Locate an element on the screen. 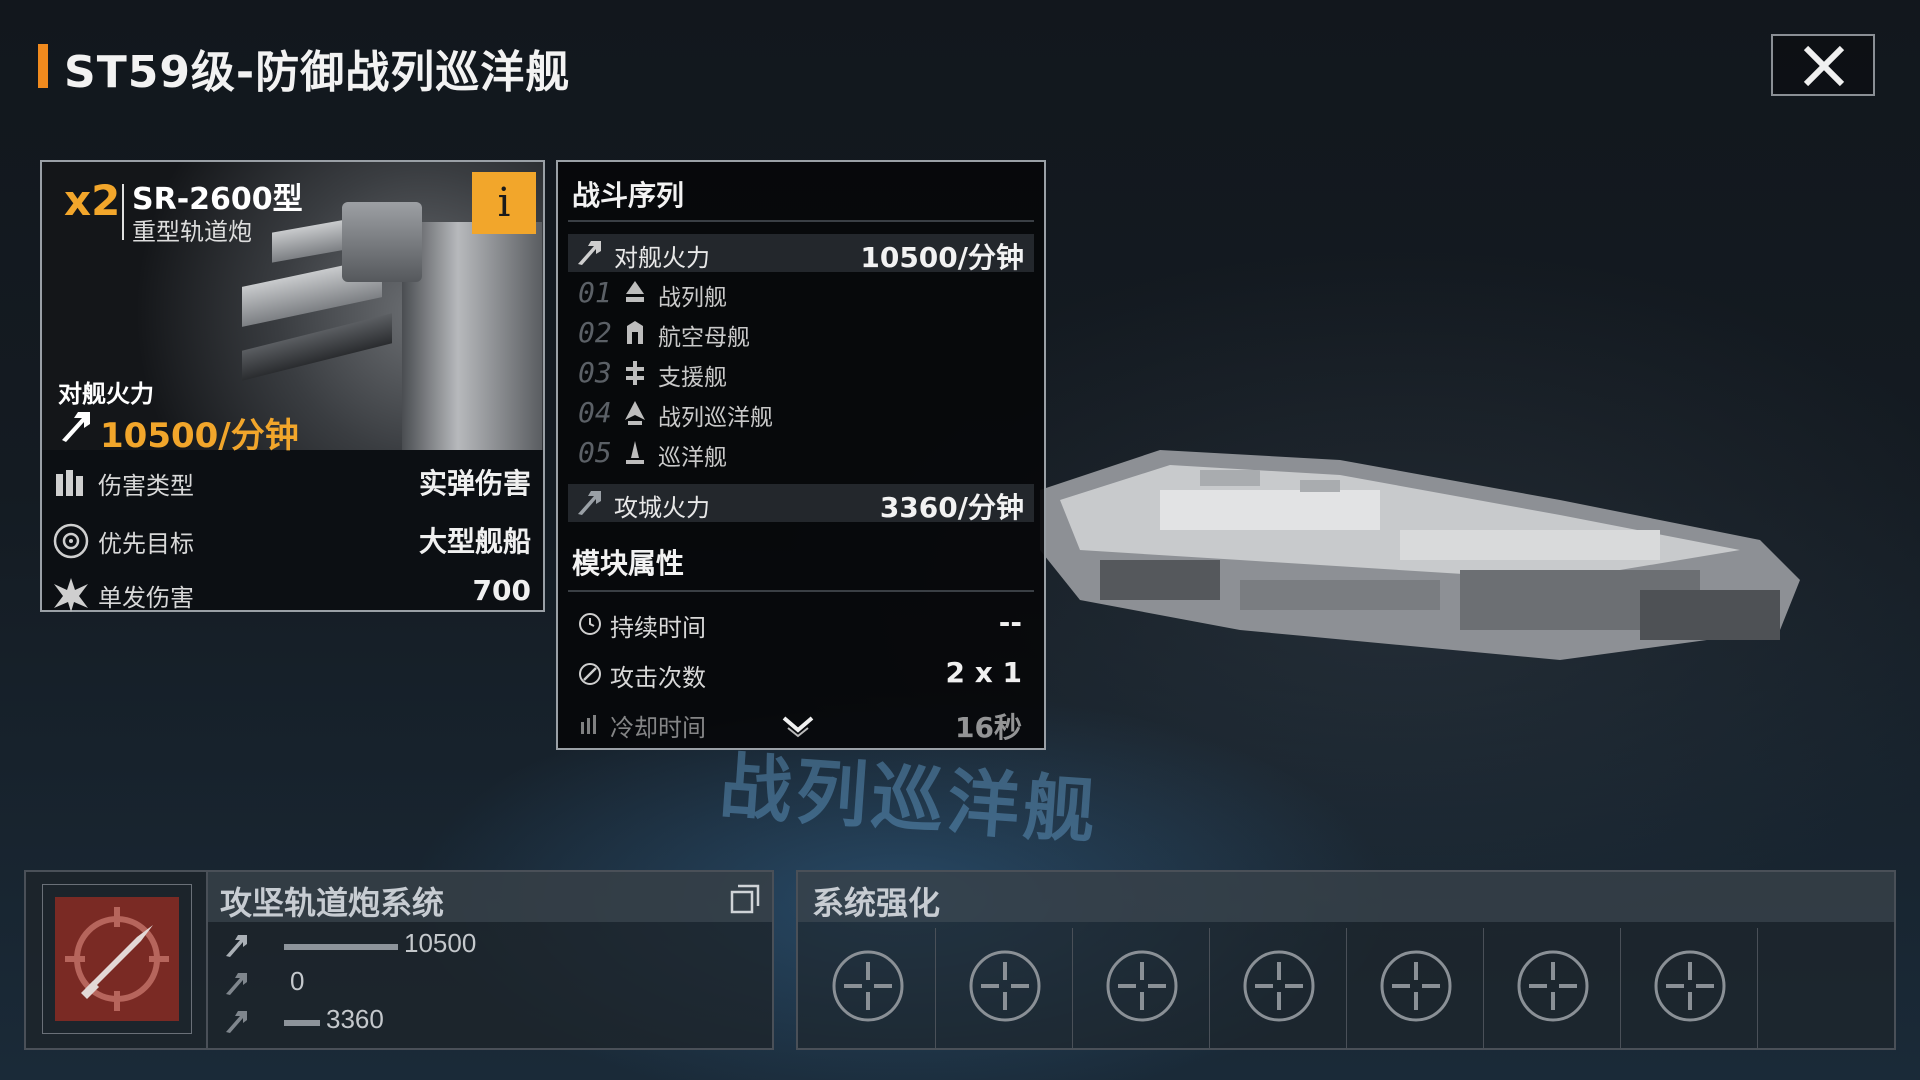  priority-item: 02 航空母舰 is located at coordinates (778, 333).